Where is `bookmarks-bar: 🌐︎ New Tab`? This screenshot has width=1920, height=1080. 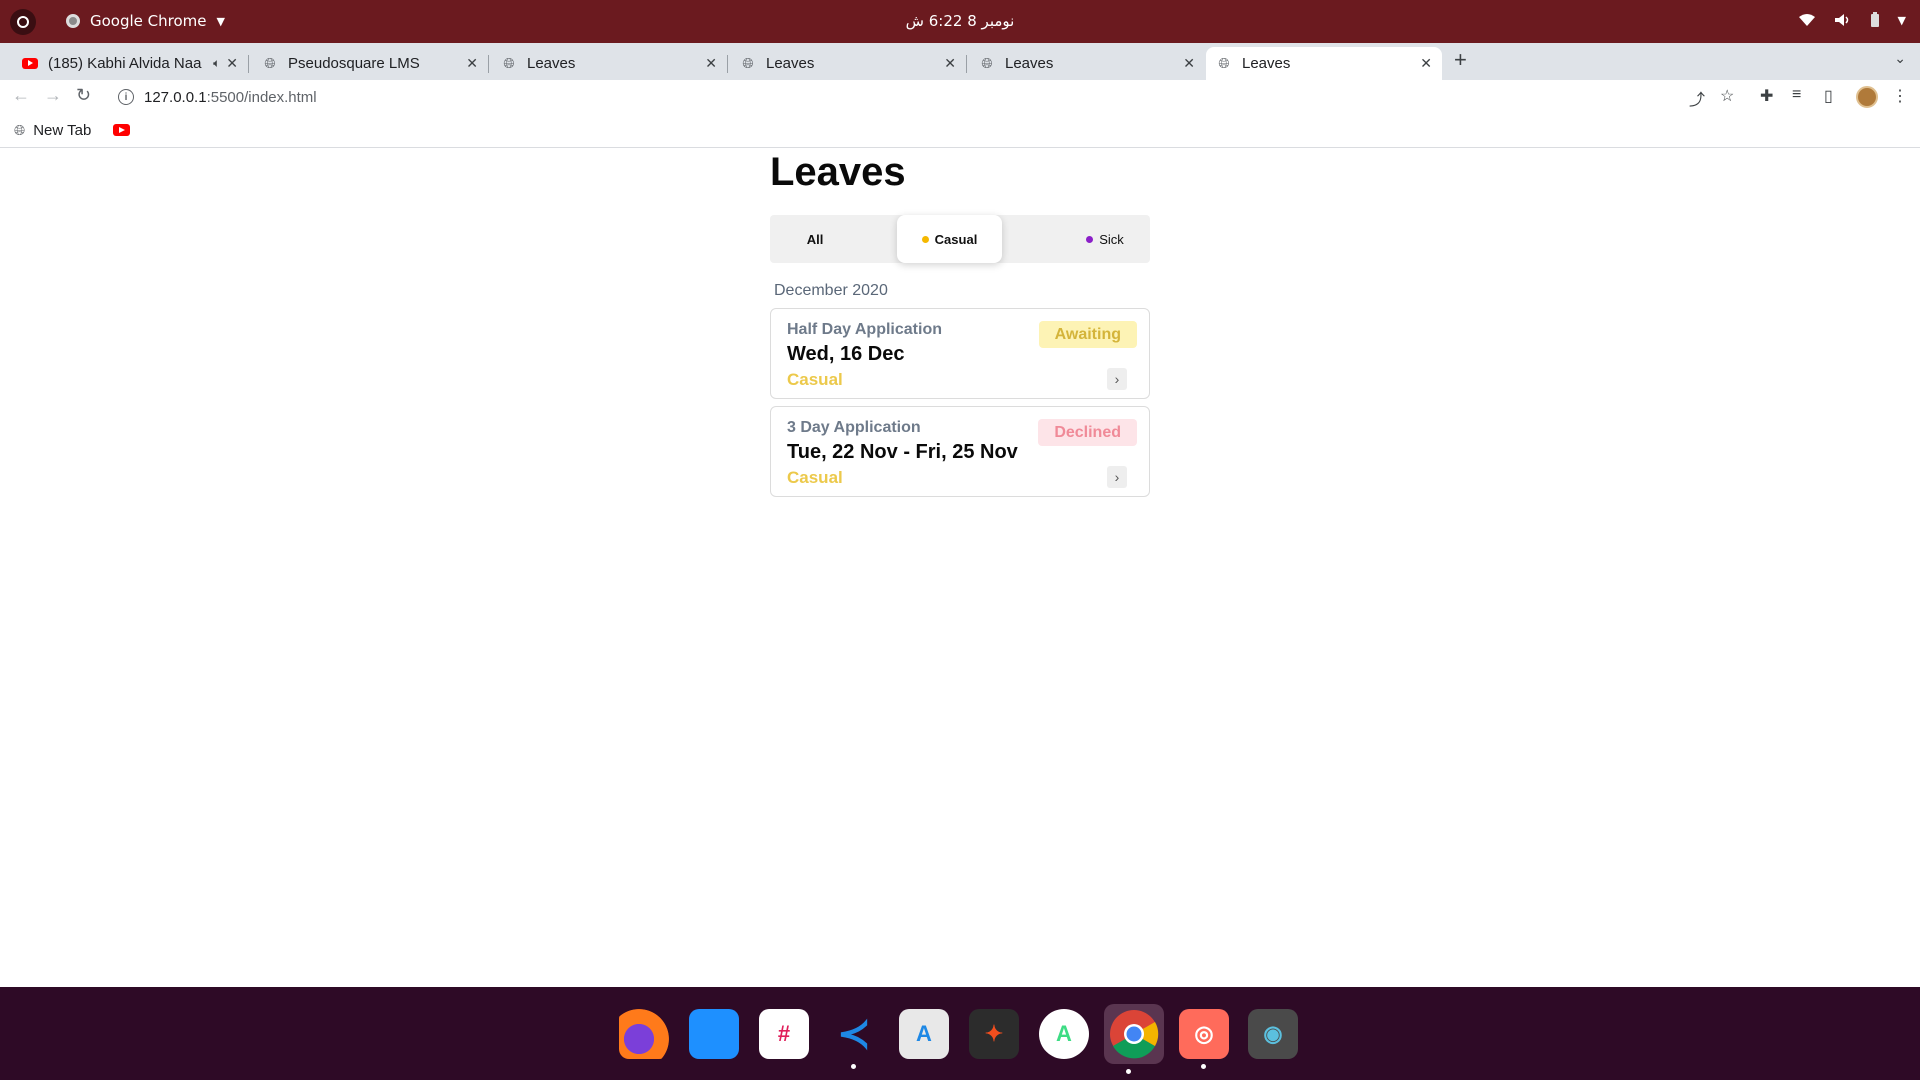
bookmarks-bar: 🌐︎ New Tab is located at coordinates (960, 131).